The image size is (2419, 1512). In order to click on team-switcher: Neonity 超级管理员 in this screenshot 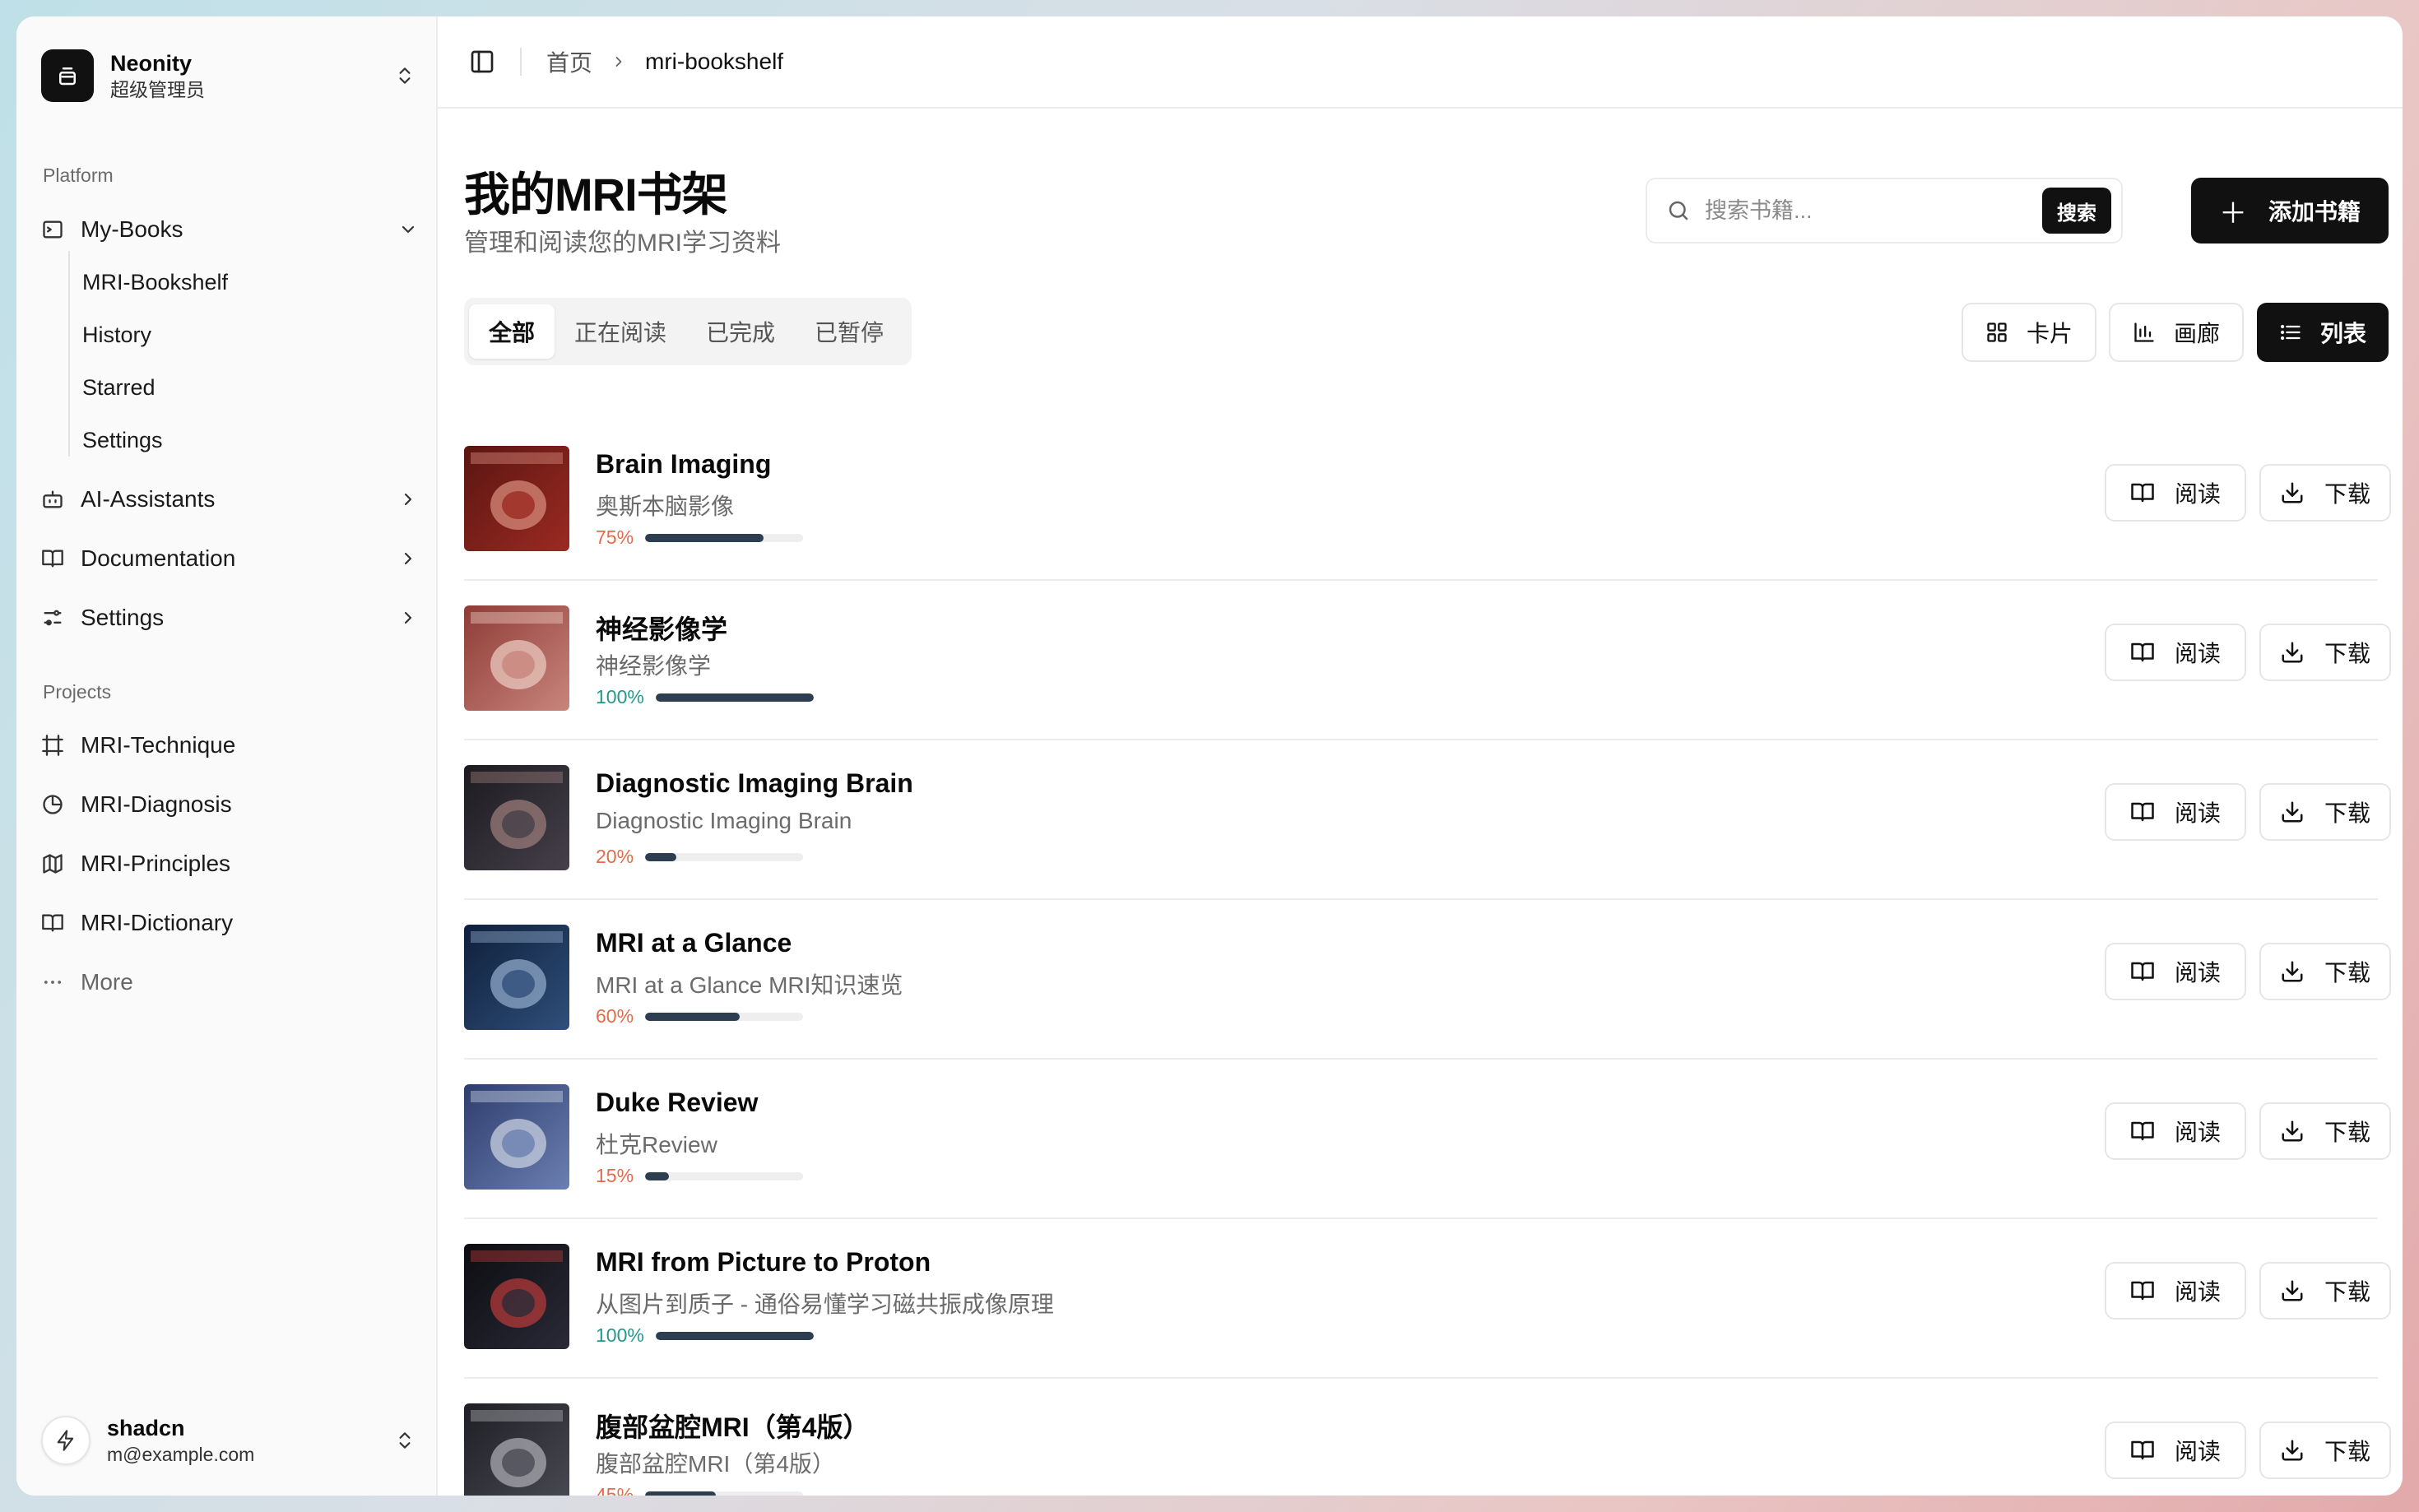, I will do `click(230, 75)`.